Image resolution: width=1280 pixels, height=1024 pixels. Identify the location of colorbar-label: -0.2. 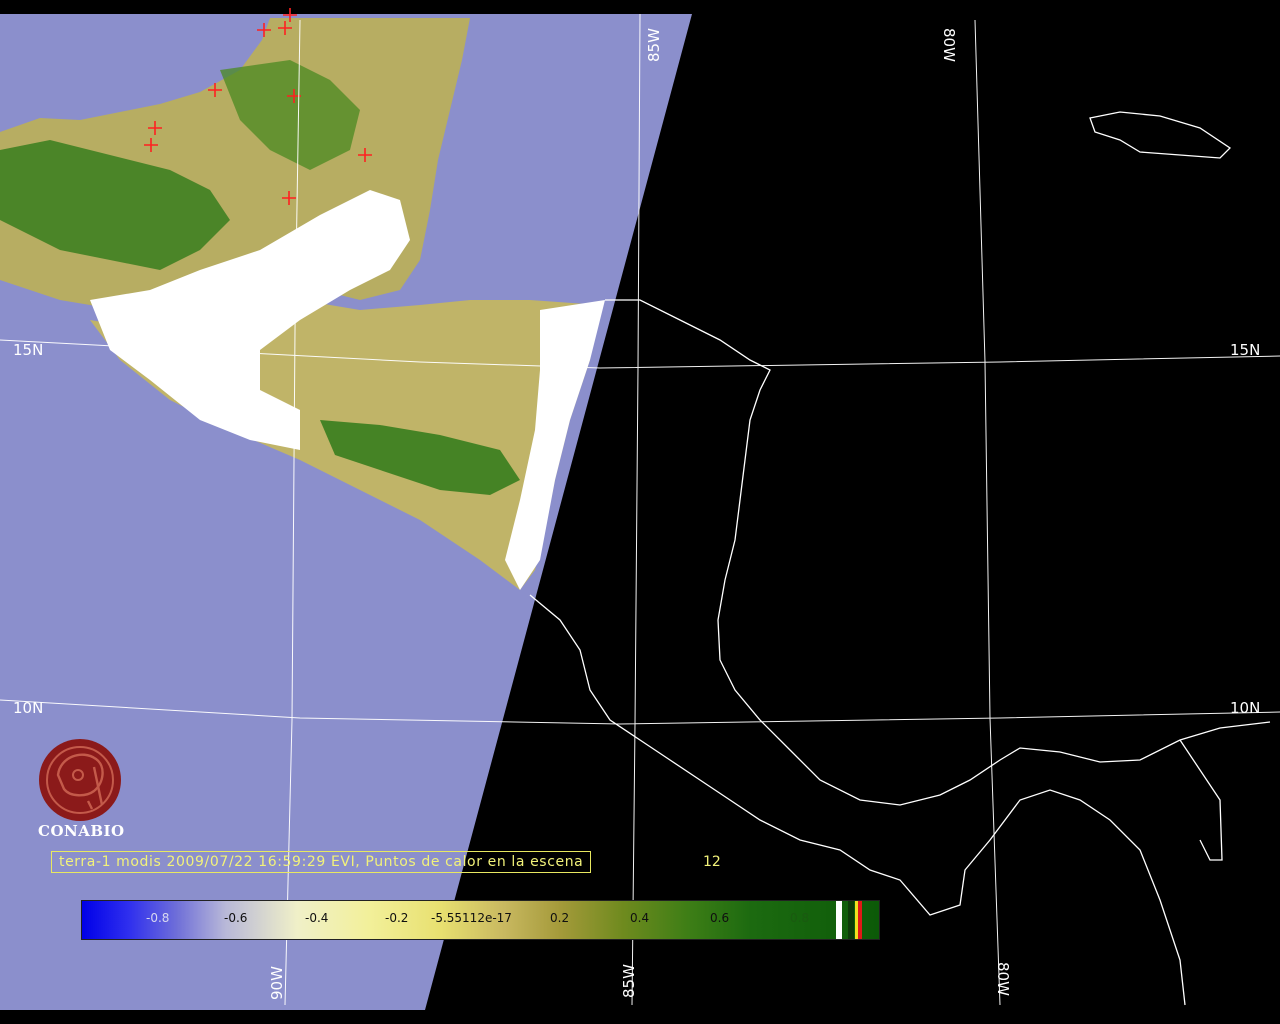
(397, 918).